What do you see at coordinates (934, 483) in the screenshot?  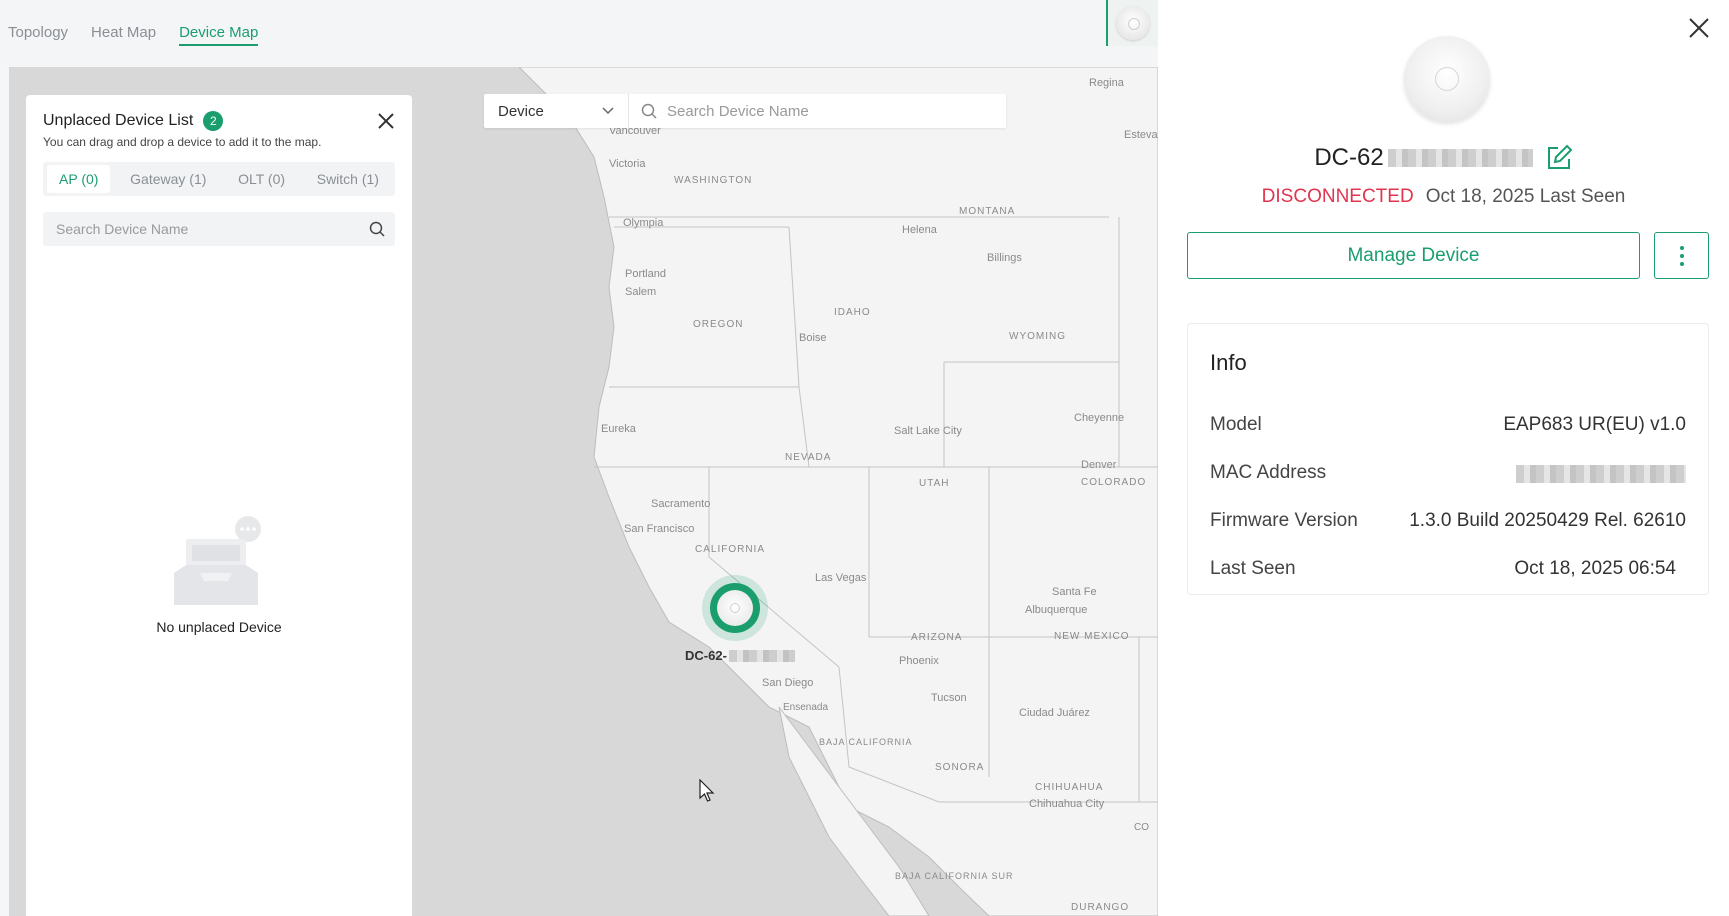 I see `map-label: UTAH` at bounding box center [934, 483].